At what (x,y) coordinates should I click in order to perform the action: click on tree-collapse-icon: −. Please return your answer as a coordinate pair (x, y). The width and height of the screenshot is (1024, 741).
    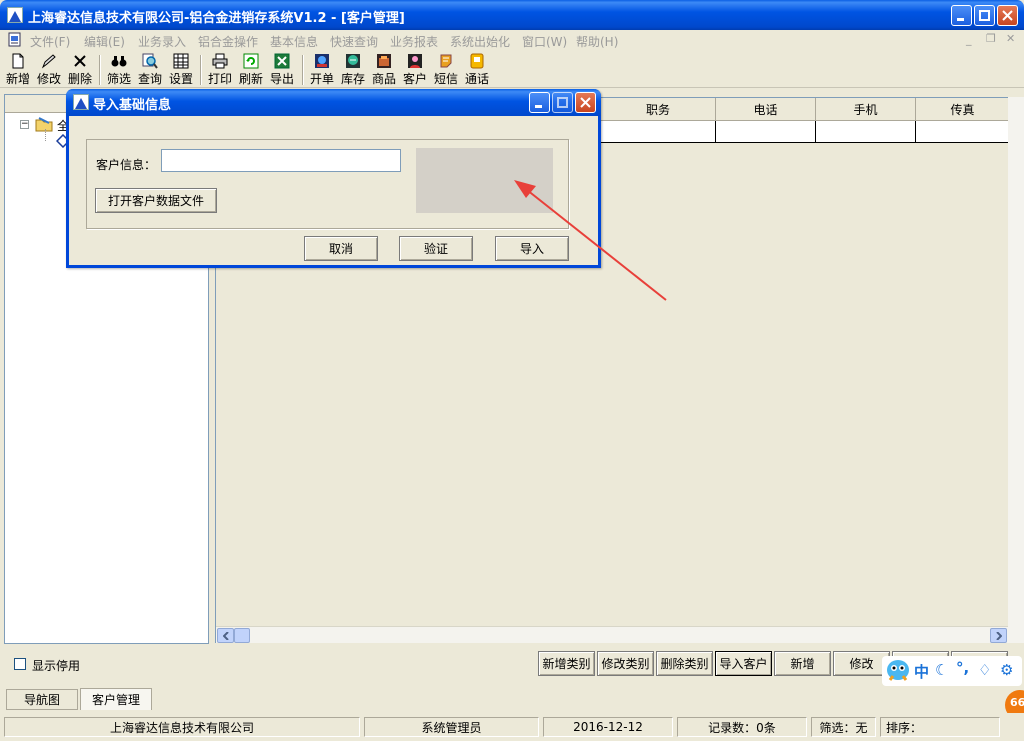
    Looking at the image, I should click on (24, 124).